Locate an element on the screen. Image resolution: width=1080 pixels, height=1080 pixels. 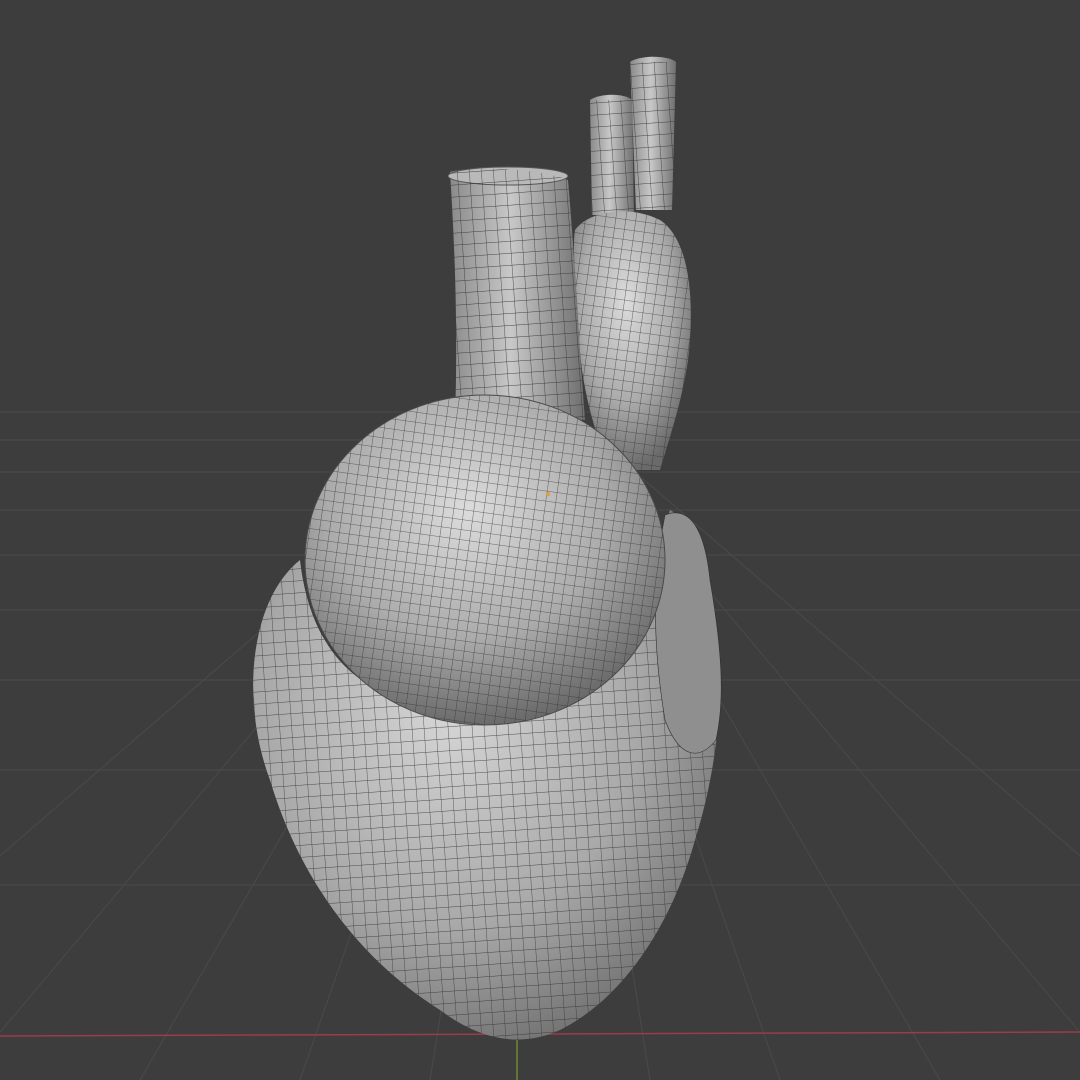
pulmonary-vessel is located at coordinates (515, 295).